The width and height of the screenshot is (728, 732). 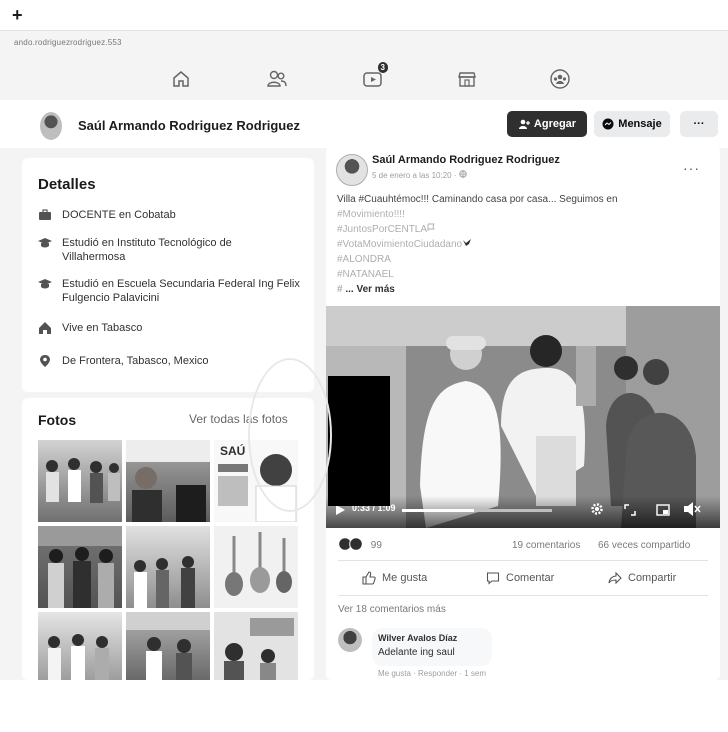 What do you see at coordinates (376, 545) in the screenshot?
I see `reactions-count: 99` at bounding box center [376, 545].